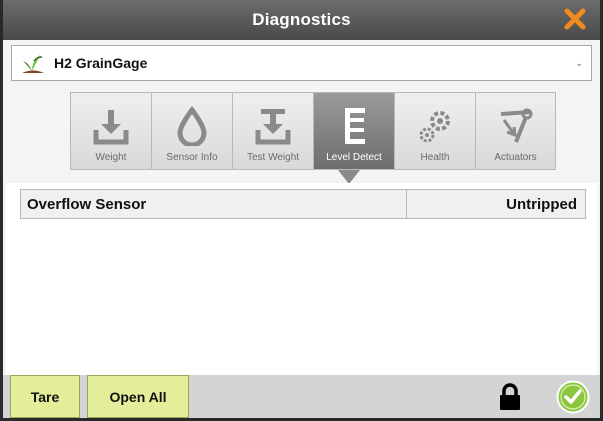  Describe the element at coordinates (192, 157) in the screenshot. I see `tab-label: Sensor Info` at that location.